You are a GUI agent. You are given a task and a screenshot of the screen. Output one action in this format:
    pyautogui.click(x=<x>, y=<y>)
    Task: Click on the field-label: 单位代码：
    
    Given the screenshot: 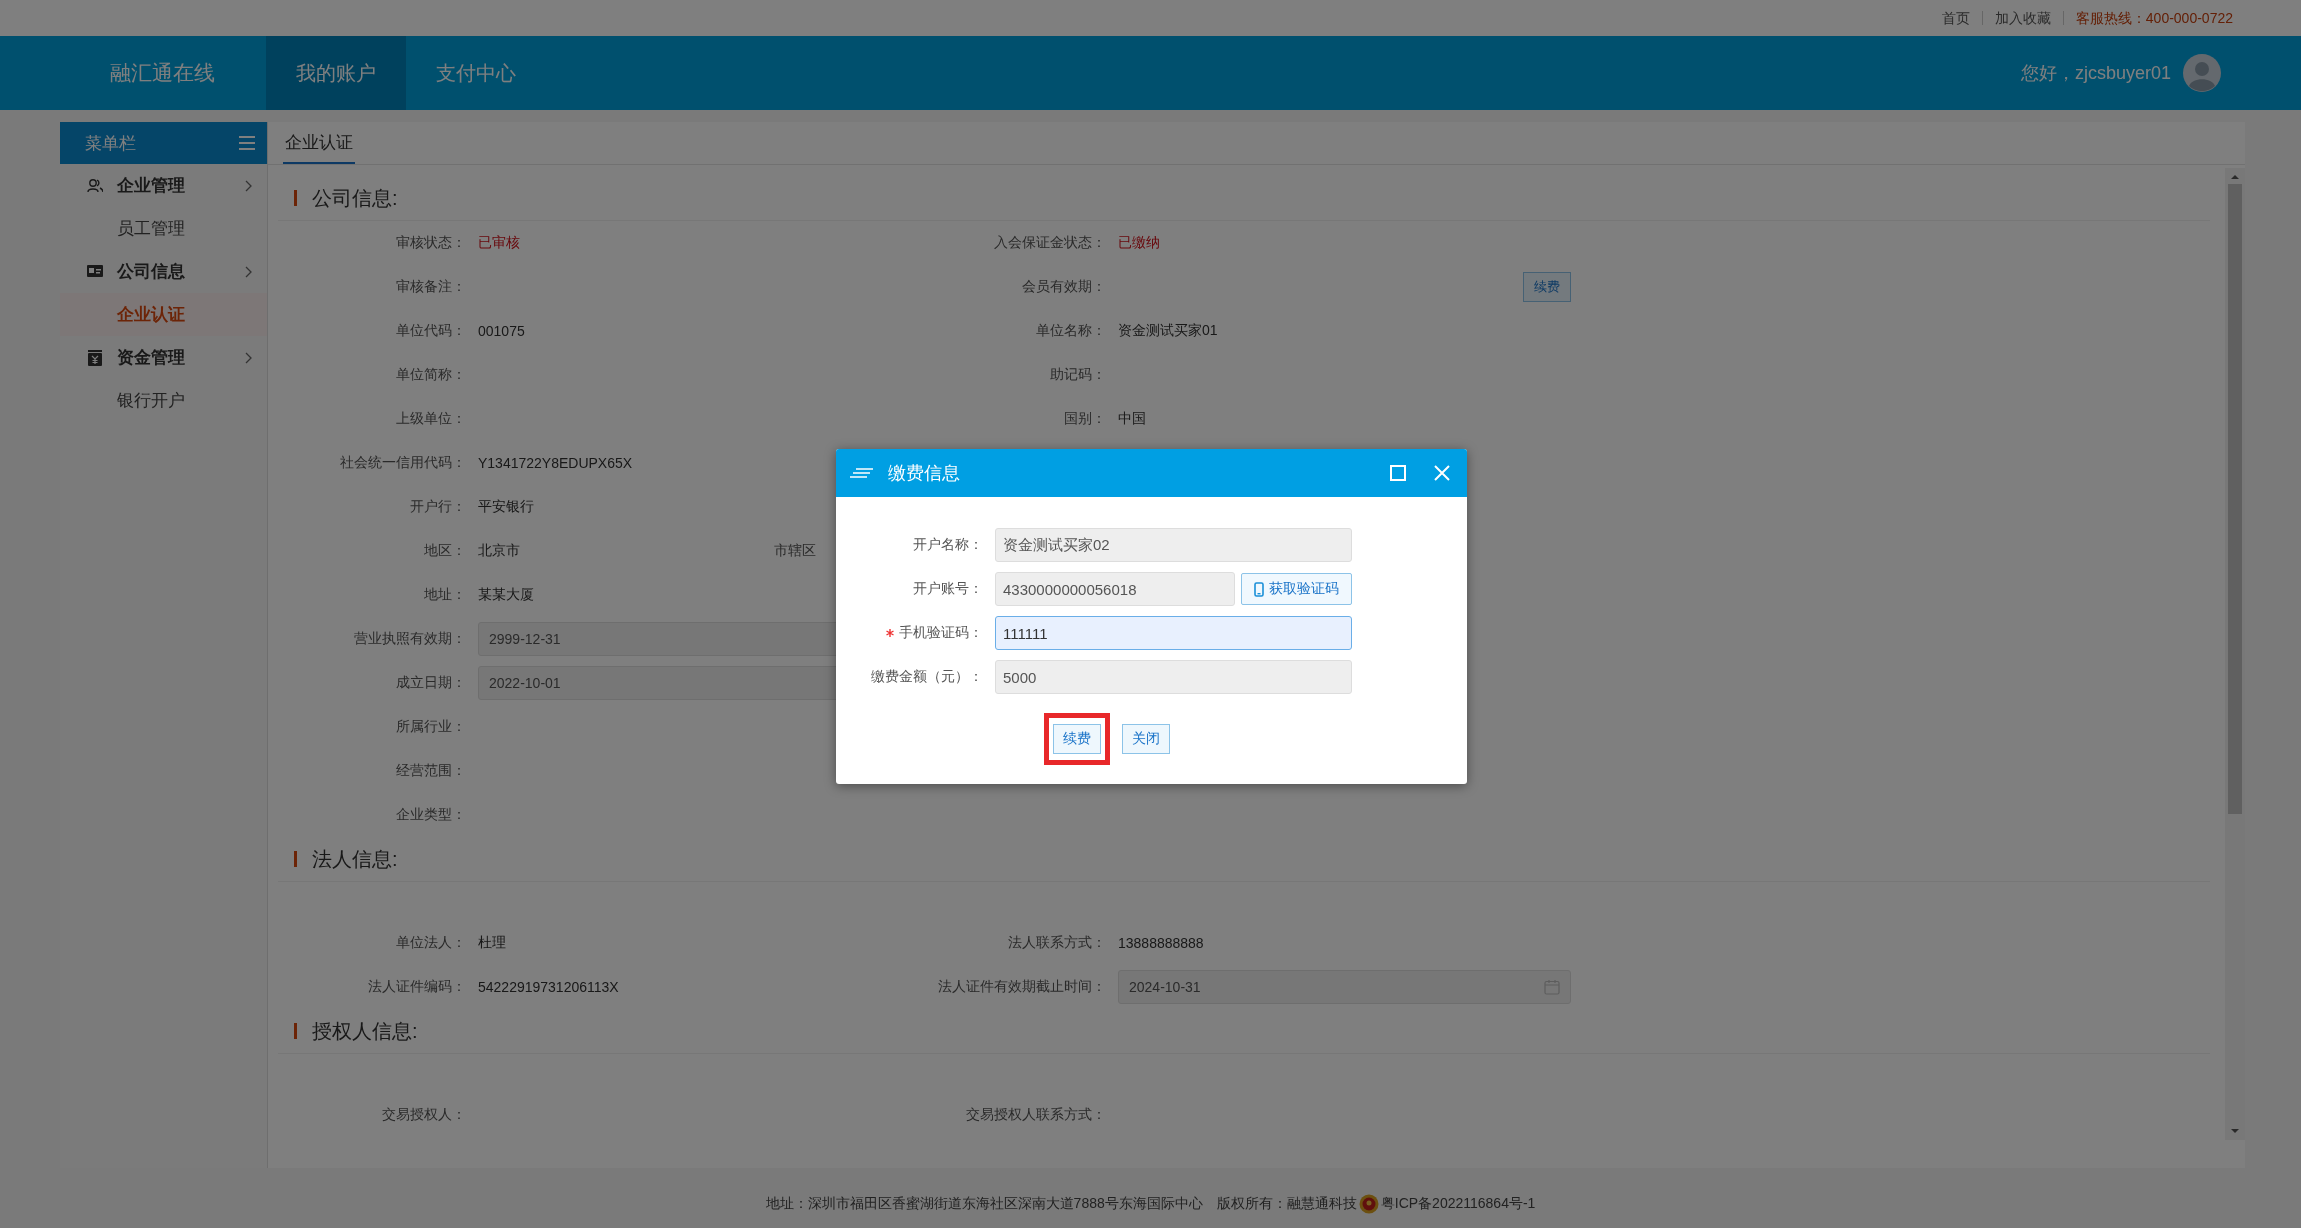 What is the action you would take?
    pyautogui.click(x=430, y=331)
    